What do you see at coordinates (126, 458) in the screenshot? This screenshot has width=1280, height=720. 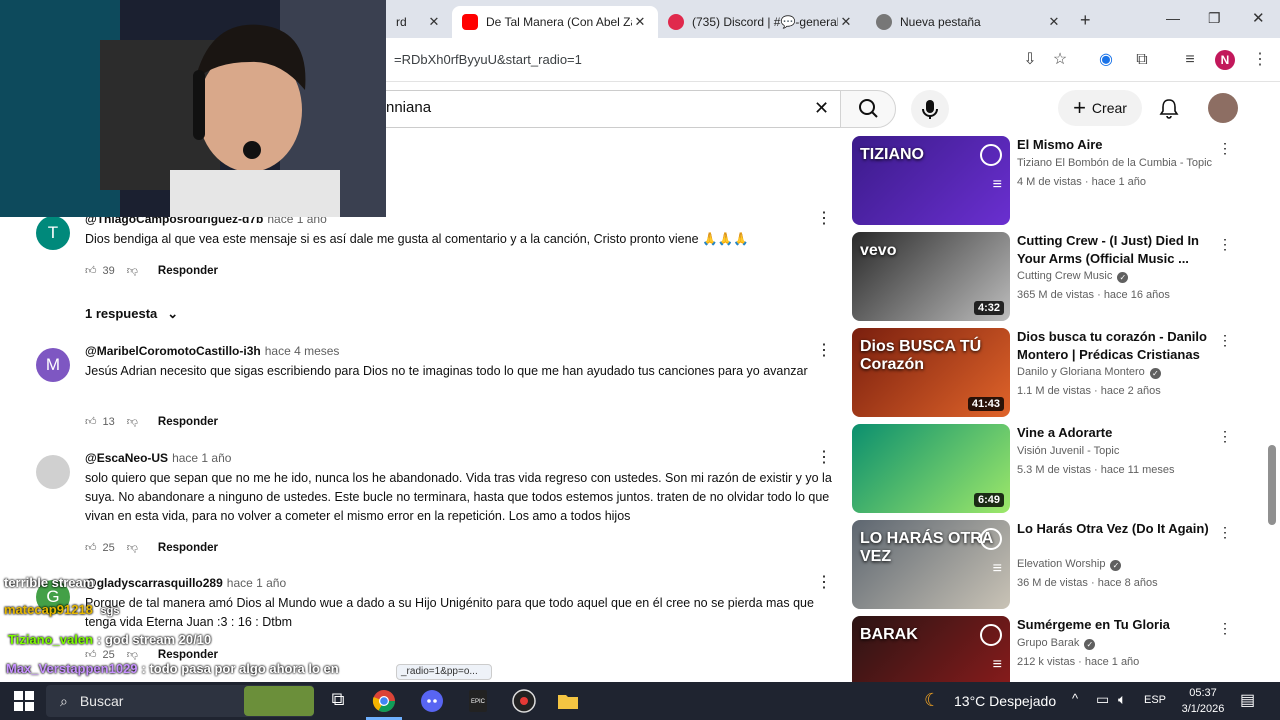 I see `comment-author: @EscaNeo-US` at bounding box center [126, 458].